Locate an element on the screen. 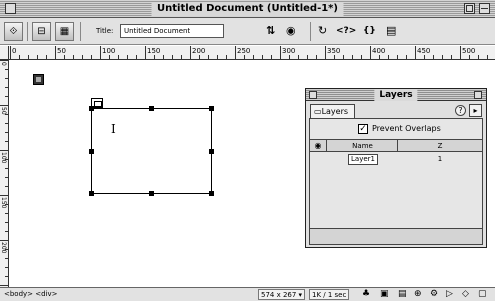 The image size is (495, 301). resize-handle-nw is located at coordinates (91, 108).